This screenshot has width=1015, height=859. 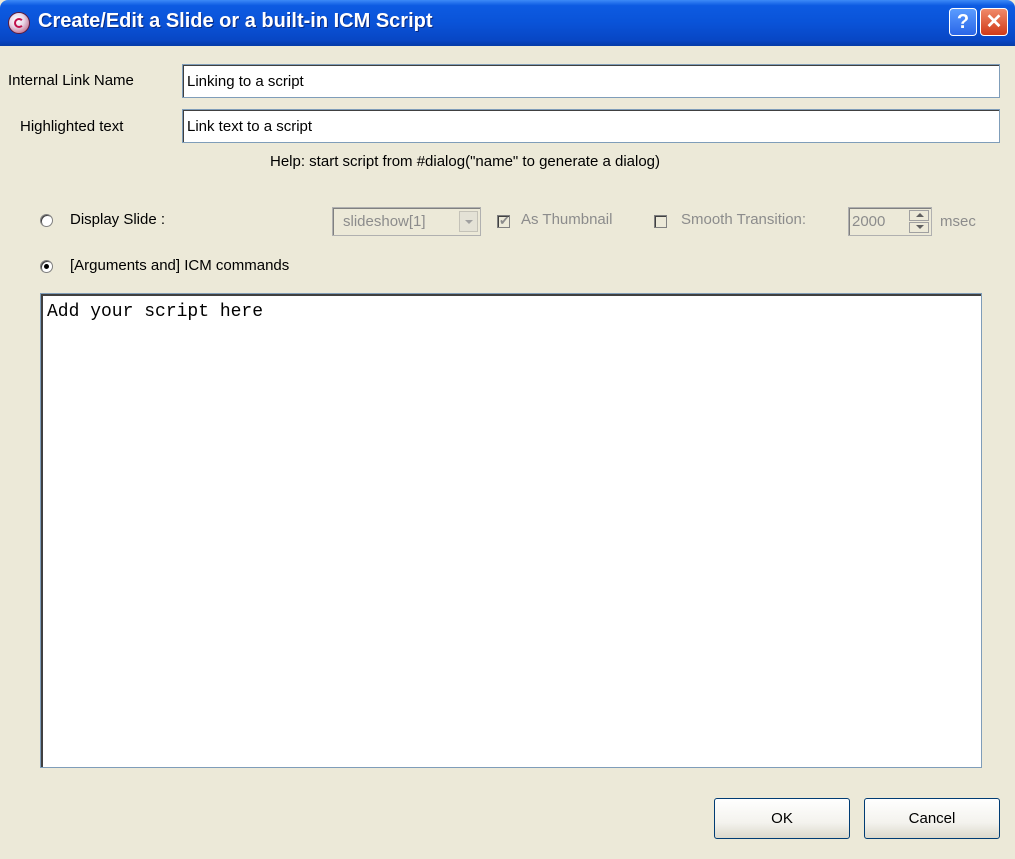 What do you see at coordinates (71, 80) in the screenshot?
I see `internal-link-name-label: Internal Link Name` at bounding box center [71, 80].